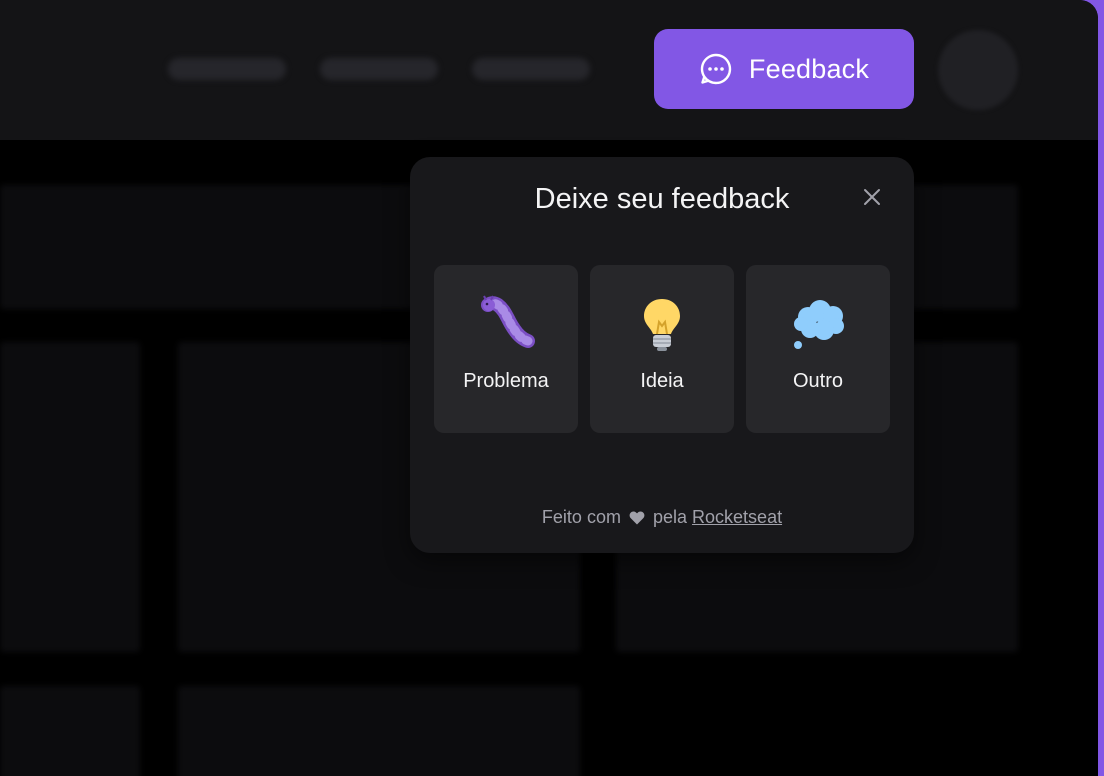 Image resolution: width=1104 pixels, height=776 pixels. I want to click on option-ideia: Ideia, so click(662, 349).